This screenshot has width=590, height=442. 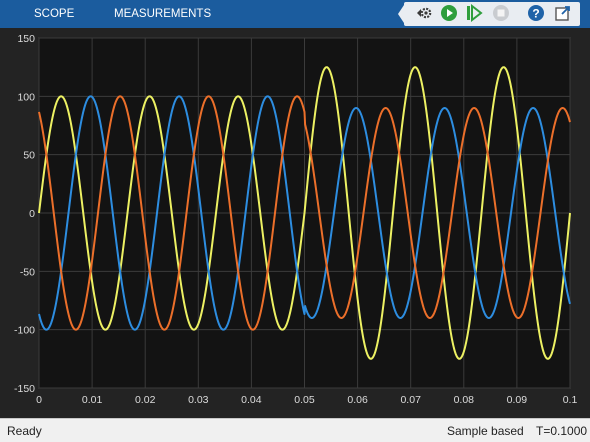 What do you see at coordinates (563, 13) in the screenshot?
I see `undock-icon` at bounding box center [563, 13].